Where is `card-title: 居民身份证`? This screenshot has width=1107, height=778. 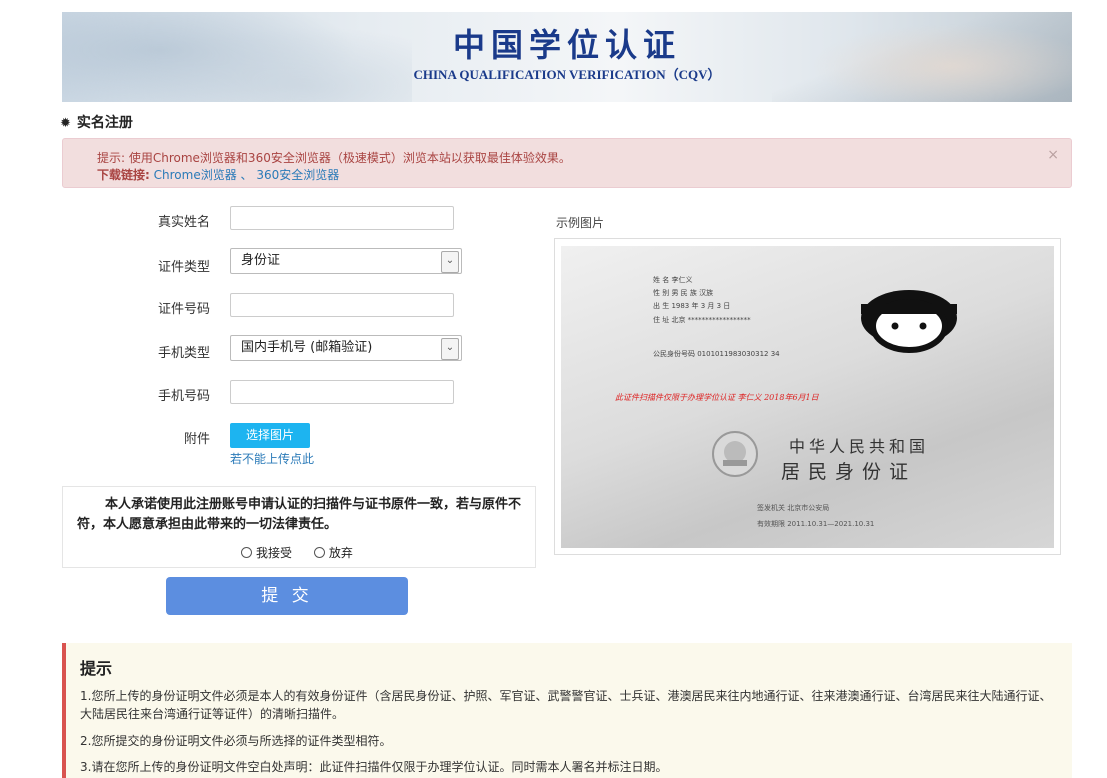
card-title: 居民身份证 is located at coordinates (848, 472).